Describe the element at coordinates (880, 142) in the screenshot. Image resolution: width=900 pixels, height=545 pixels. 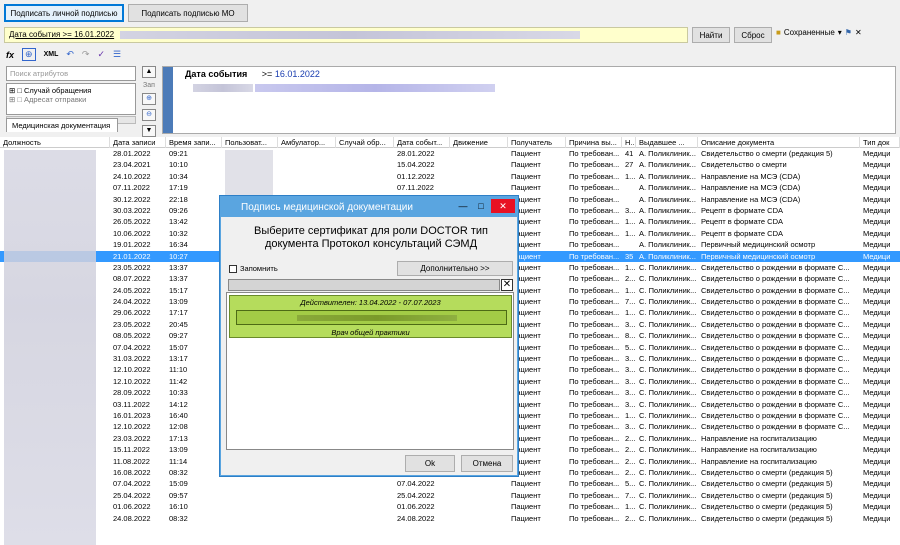
I see `column-header: Тип док` at that location.